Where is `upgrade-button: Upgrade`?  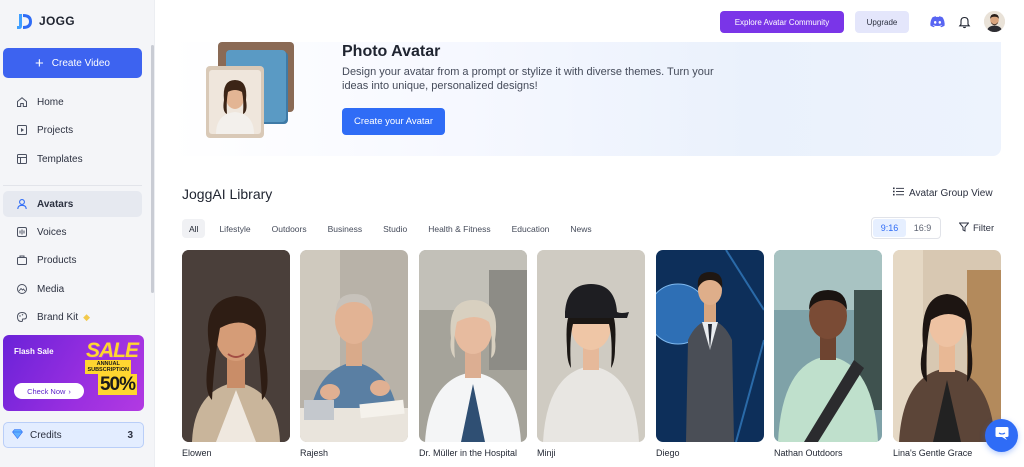
upgrade-button: Upgrade is located at coordinates (882, 22).